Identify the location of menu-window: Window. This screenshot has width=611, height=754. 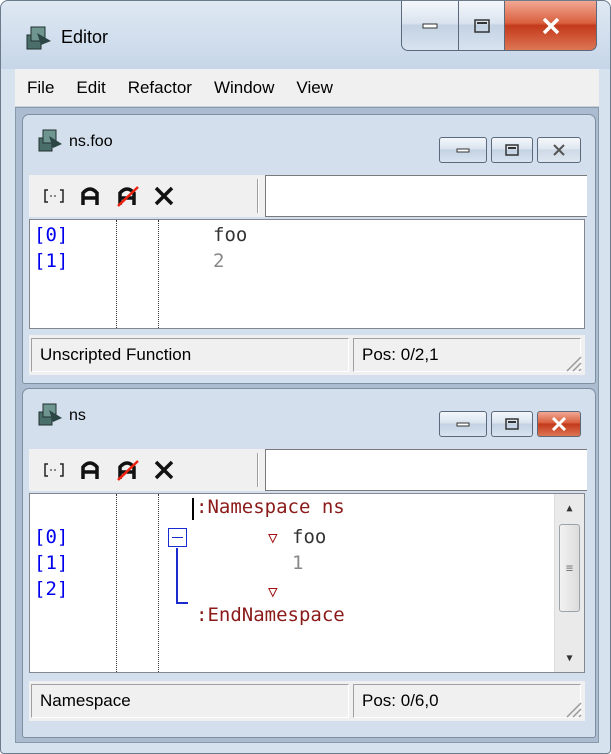
(244, 88).